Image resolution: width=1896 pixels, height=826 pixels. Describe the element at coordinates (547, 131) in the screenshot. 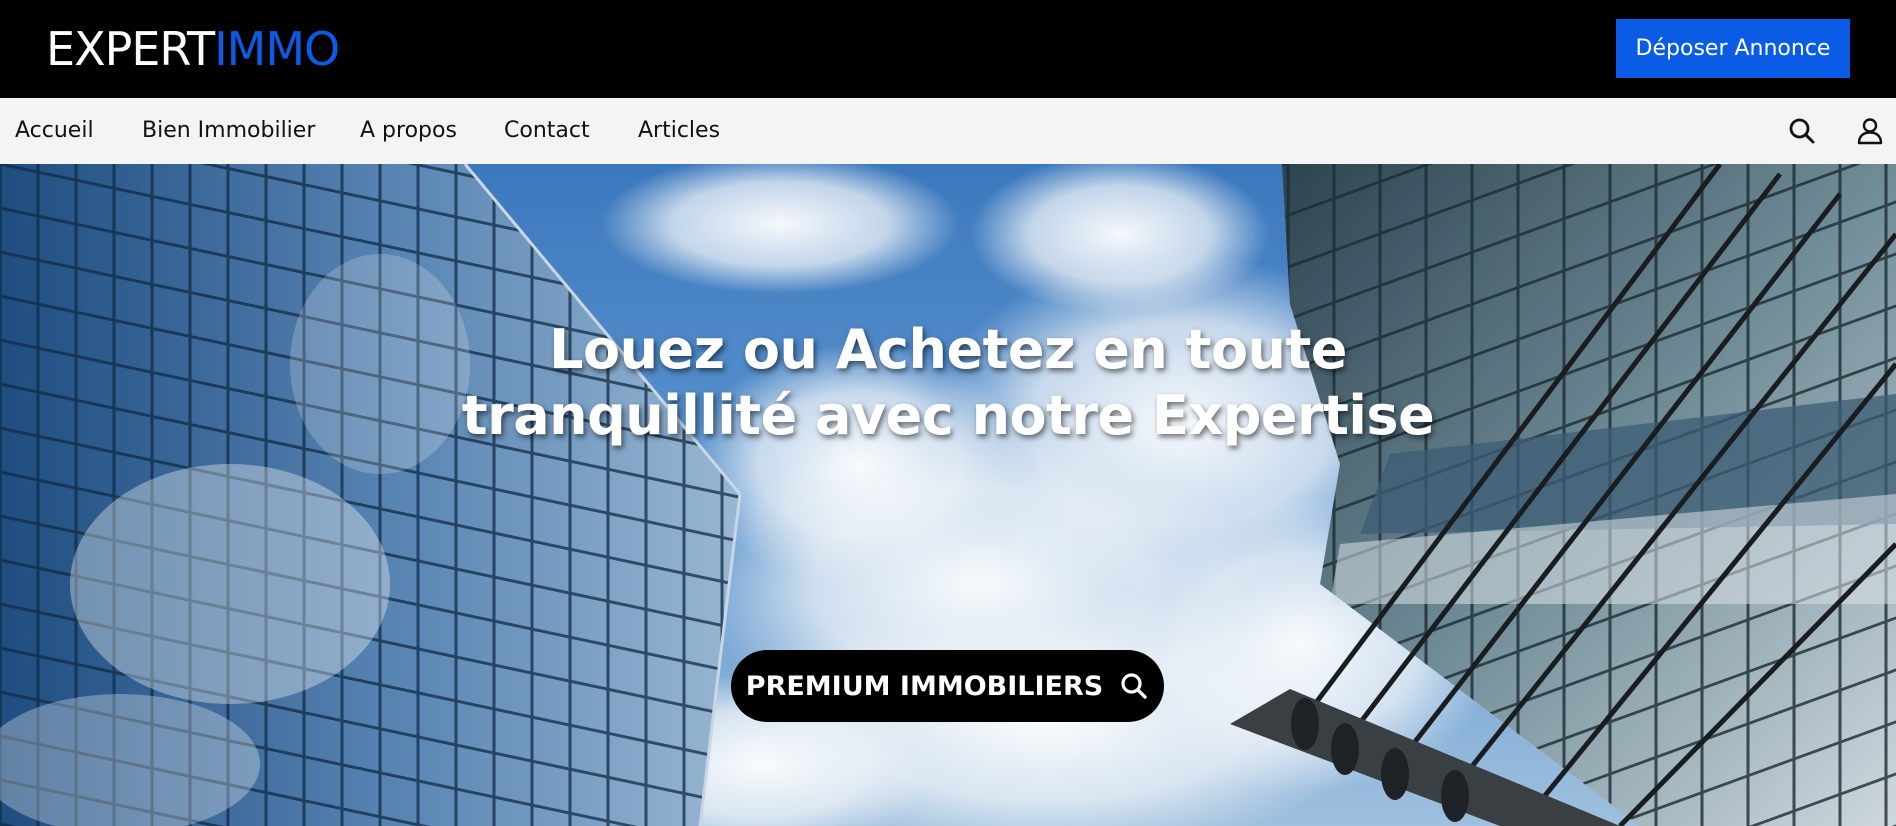

I see `nav-item-contact: Contact` at that location.